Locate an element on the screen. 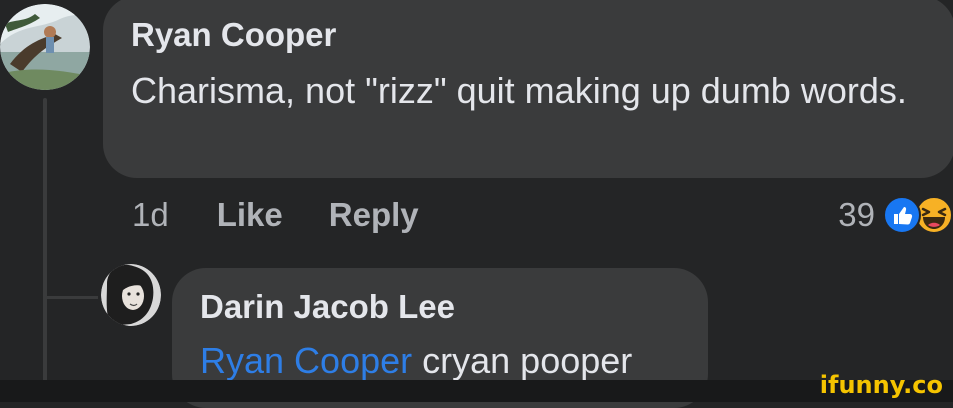 The width and height of the screenshot is (953, 408). like-button: Like is located at coordinates (250, 215).